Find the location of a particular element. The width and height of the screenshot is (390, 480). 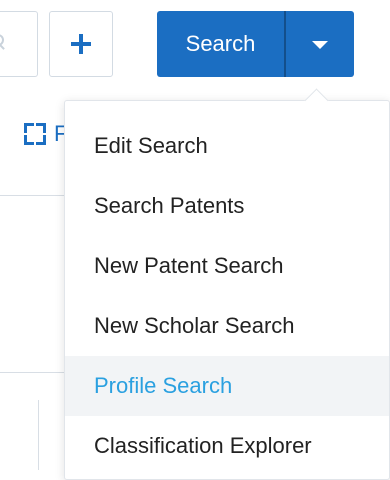

search-button-group: Search is located at coordinates (255, 44).